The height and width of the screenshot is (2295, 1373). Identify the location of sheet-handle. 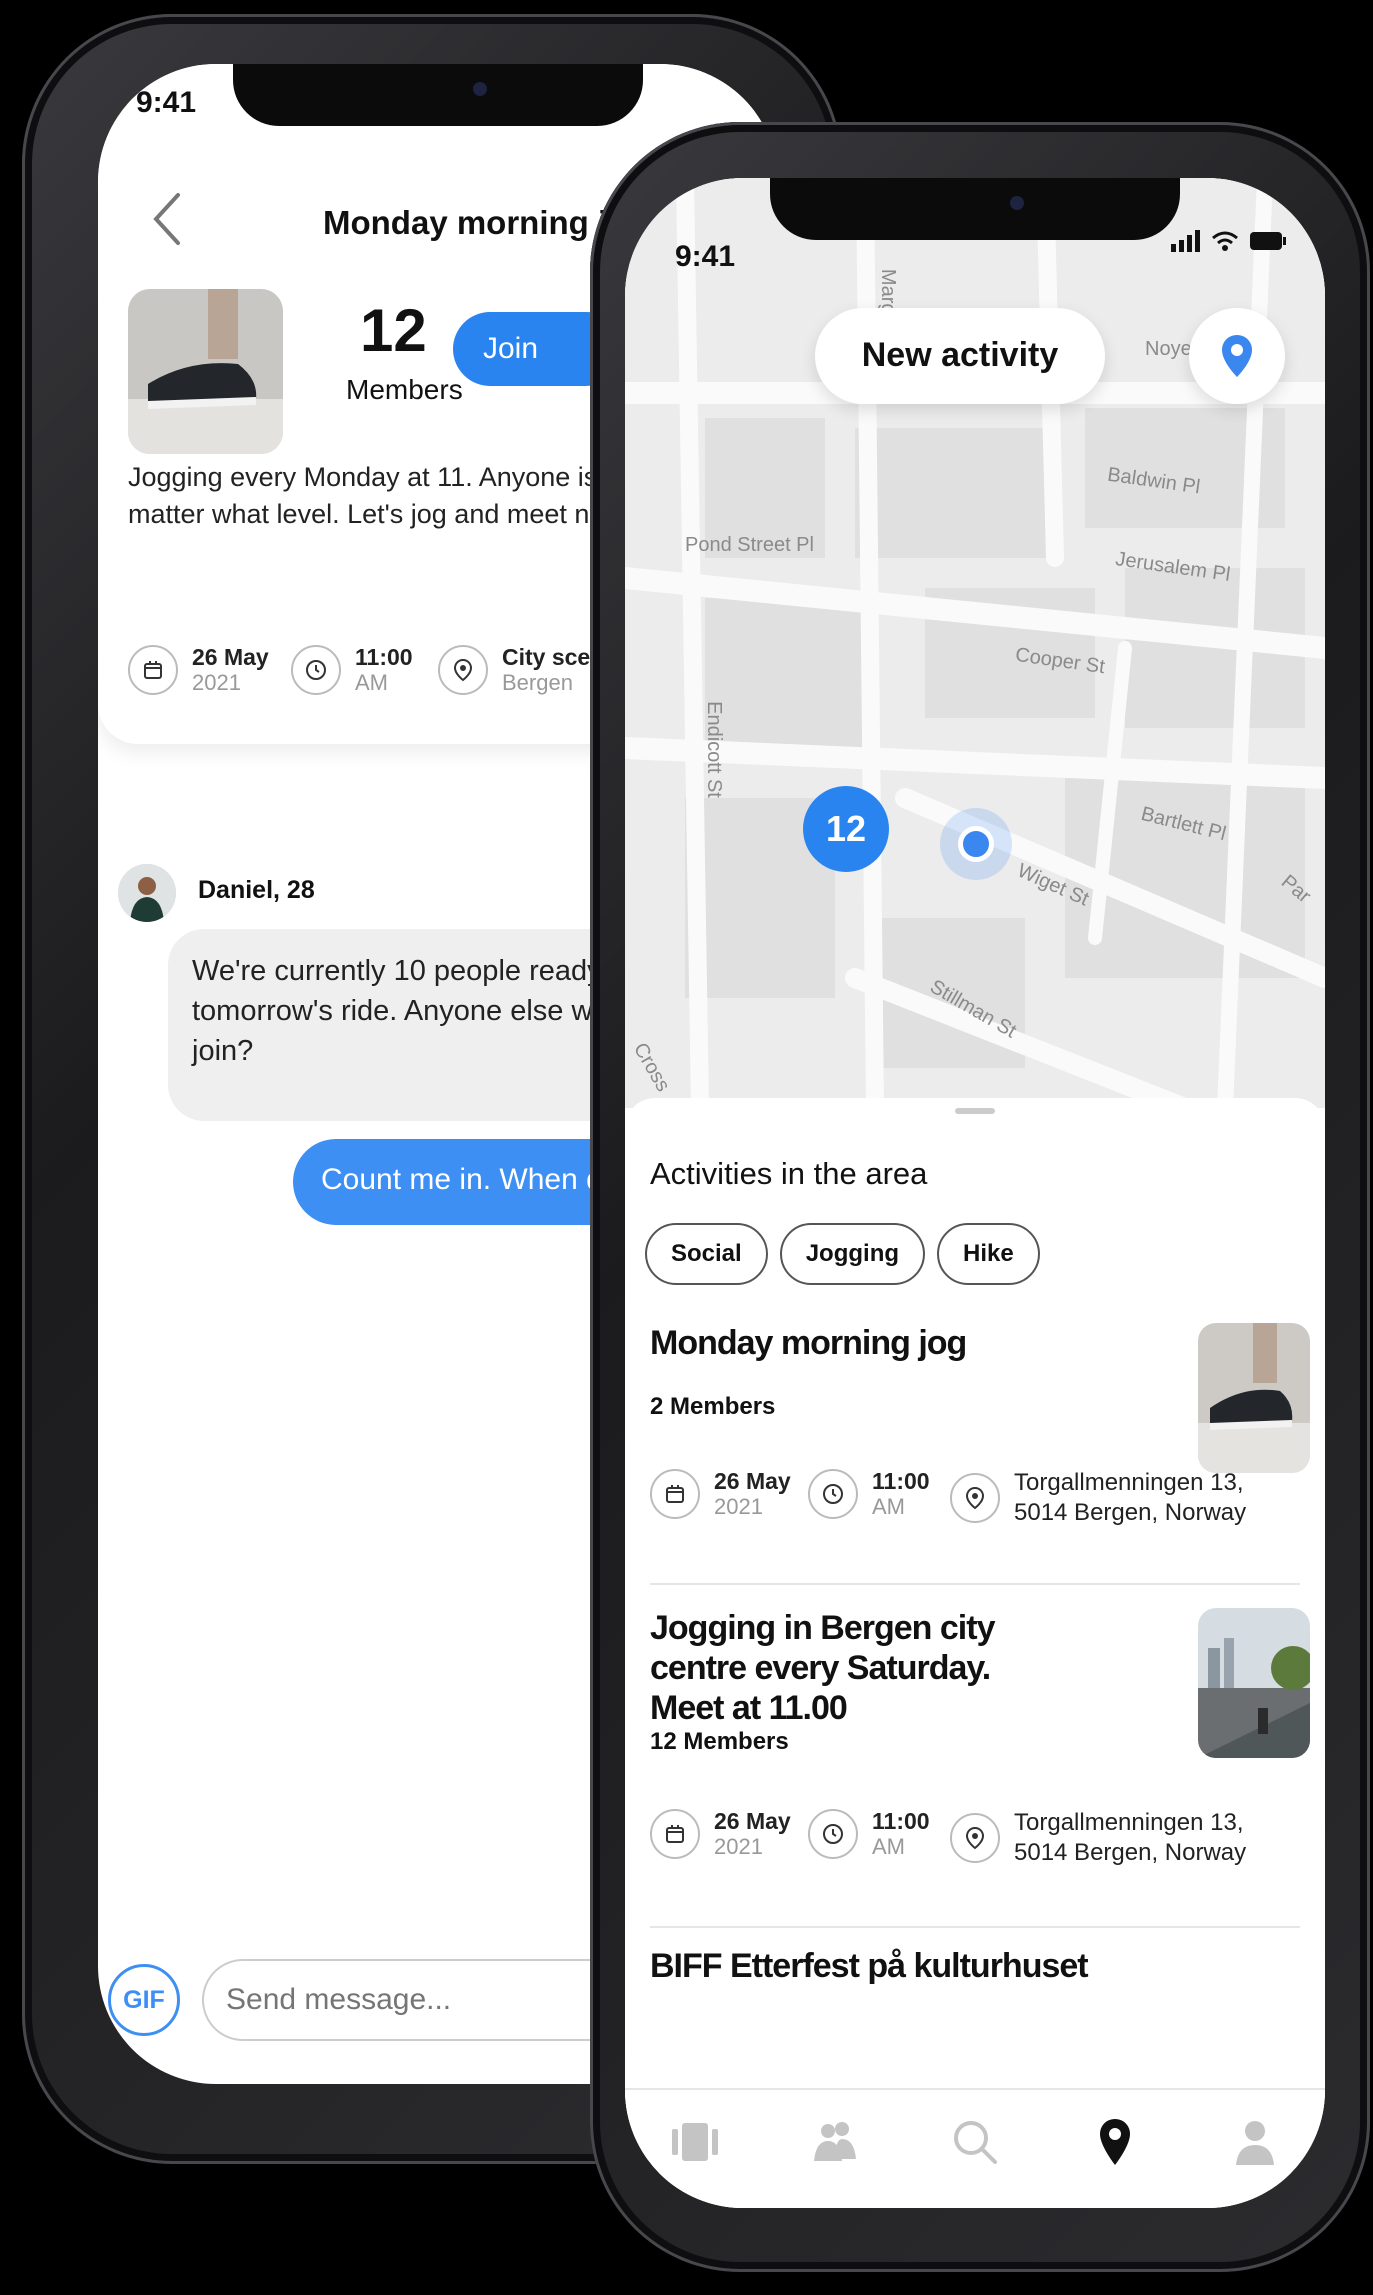
(975, 1111).